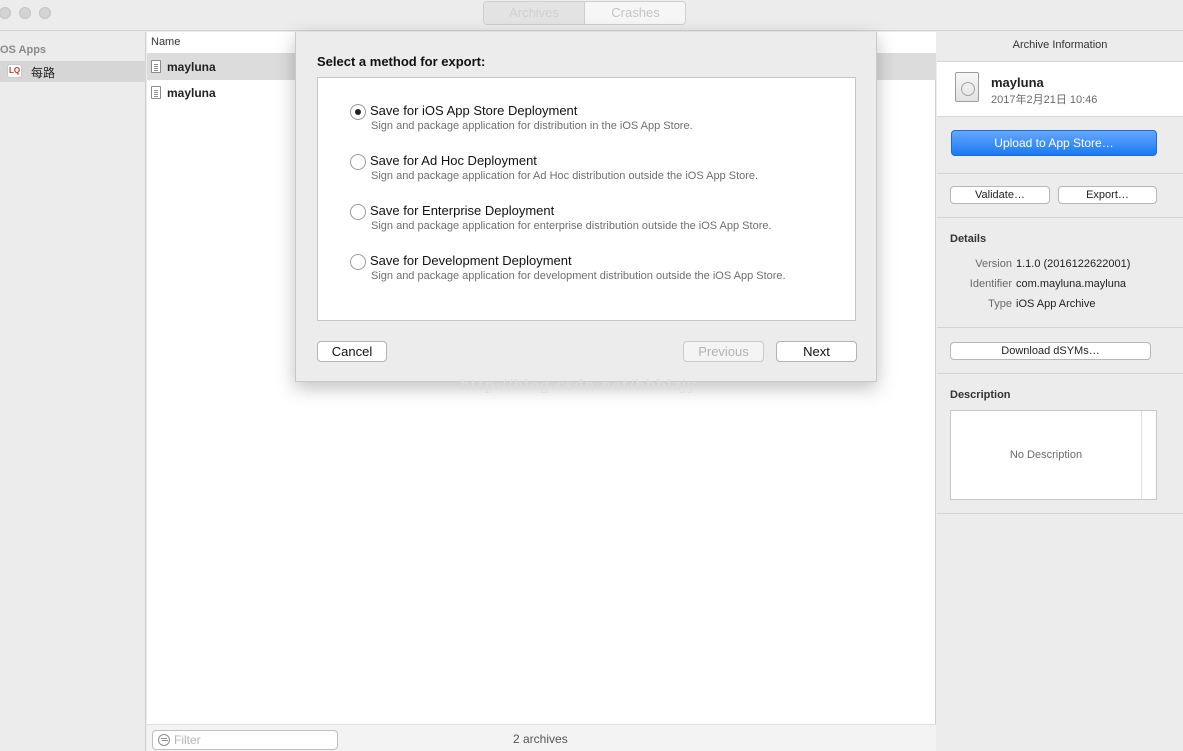  Describe the element at coordinates (474, 110) in the screenshot. I see `option-title: Save for iOS App Store Deployment` at that location.